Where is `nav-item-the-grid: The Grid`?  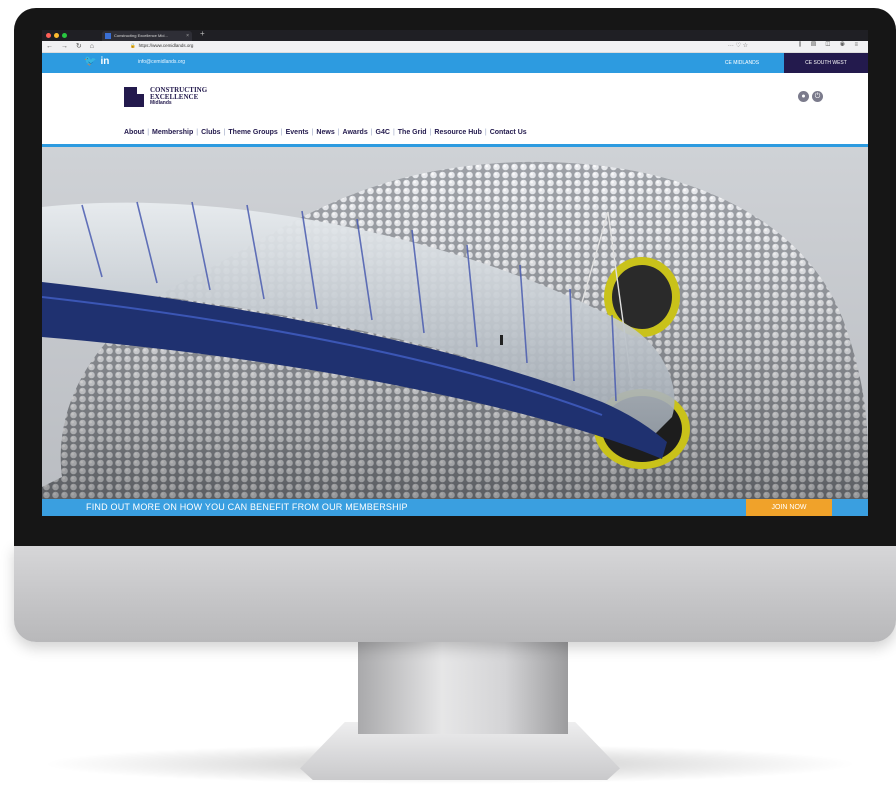 nav-item-the-grid: The Grid is located at coordinates (412, 132).